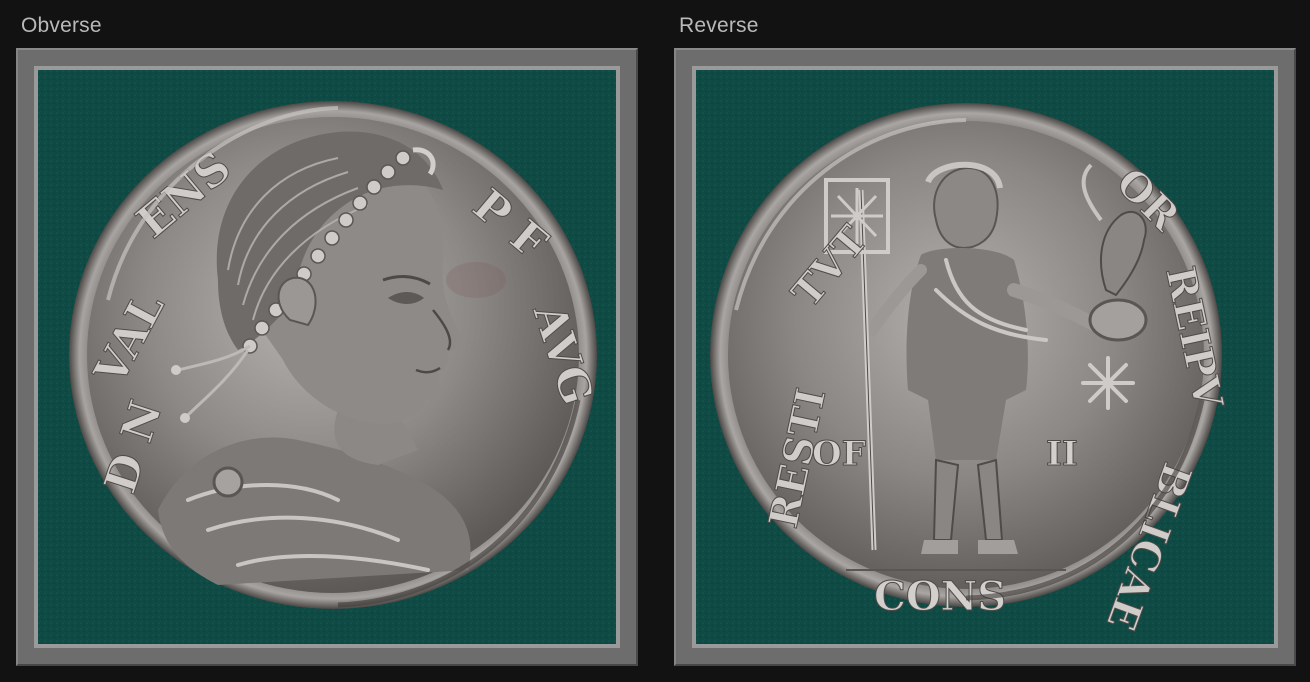 The width and height of the screenshot is (1310, 682). Describe the element at coordinates (839, 454) in the screenshot. I see `svg-text: OF` at that location.